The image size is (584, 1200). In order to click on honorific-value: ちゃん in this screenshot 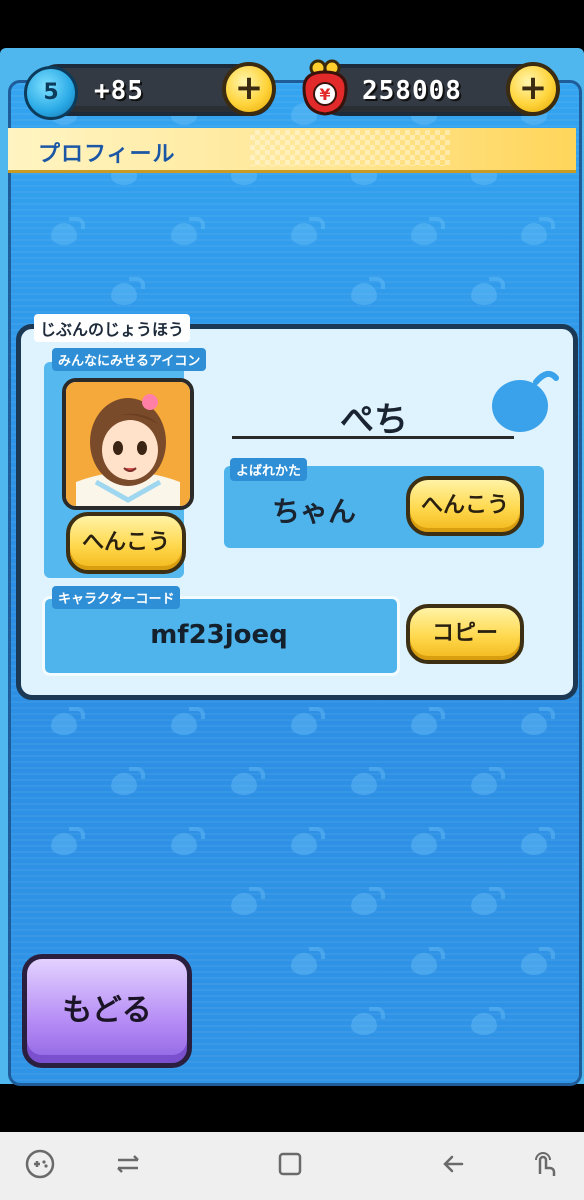, I will do `click(313, 511)`.